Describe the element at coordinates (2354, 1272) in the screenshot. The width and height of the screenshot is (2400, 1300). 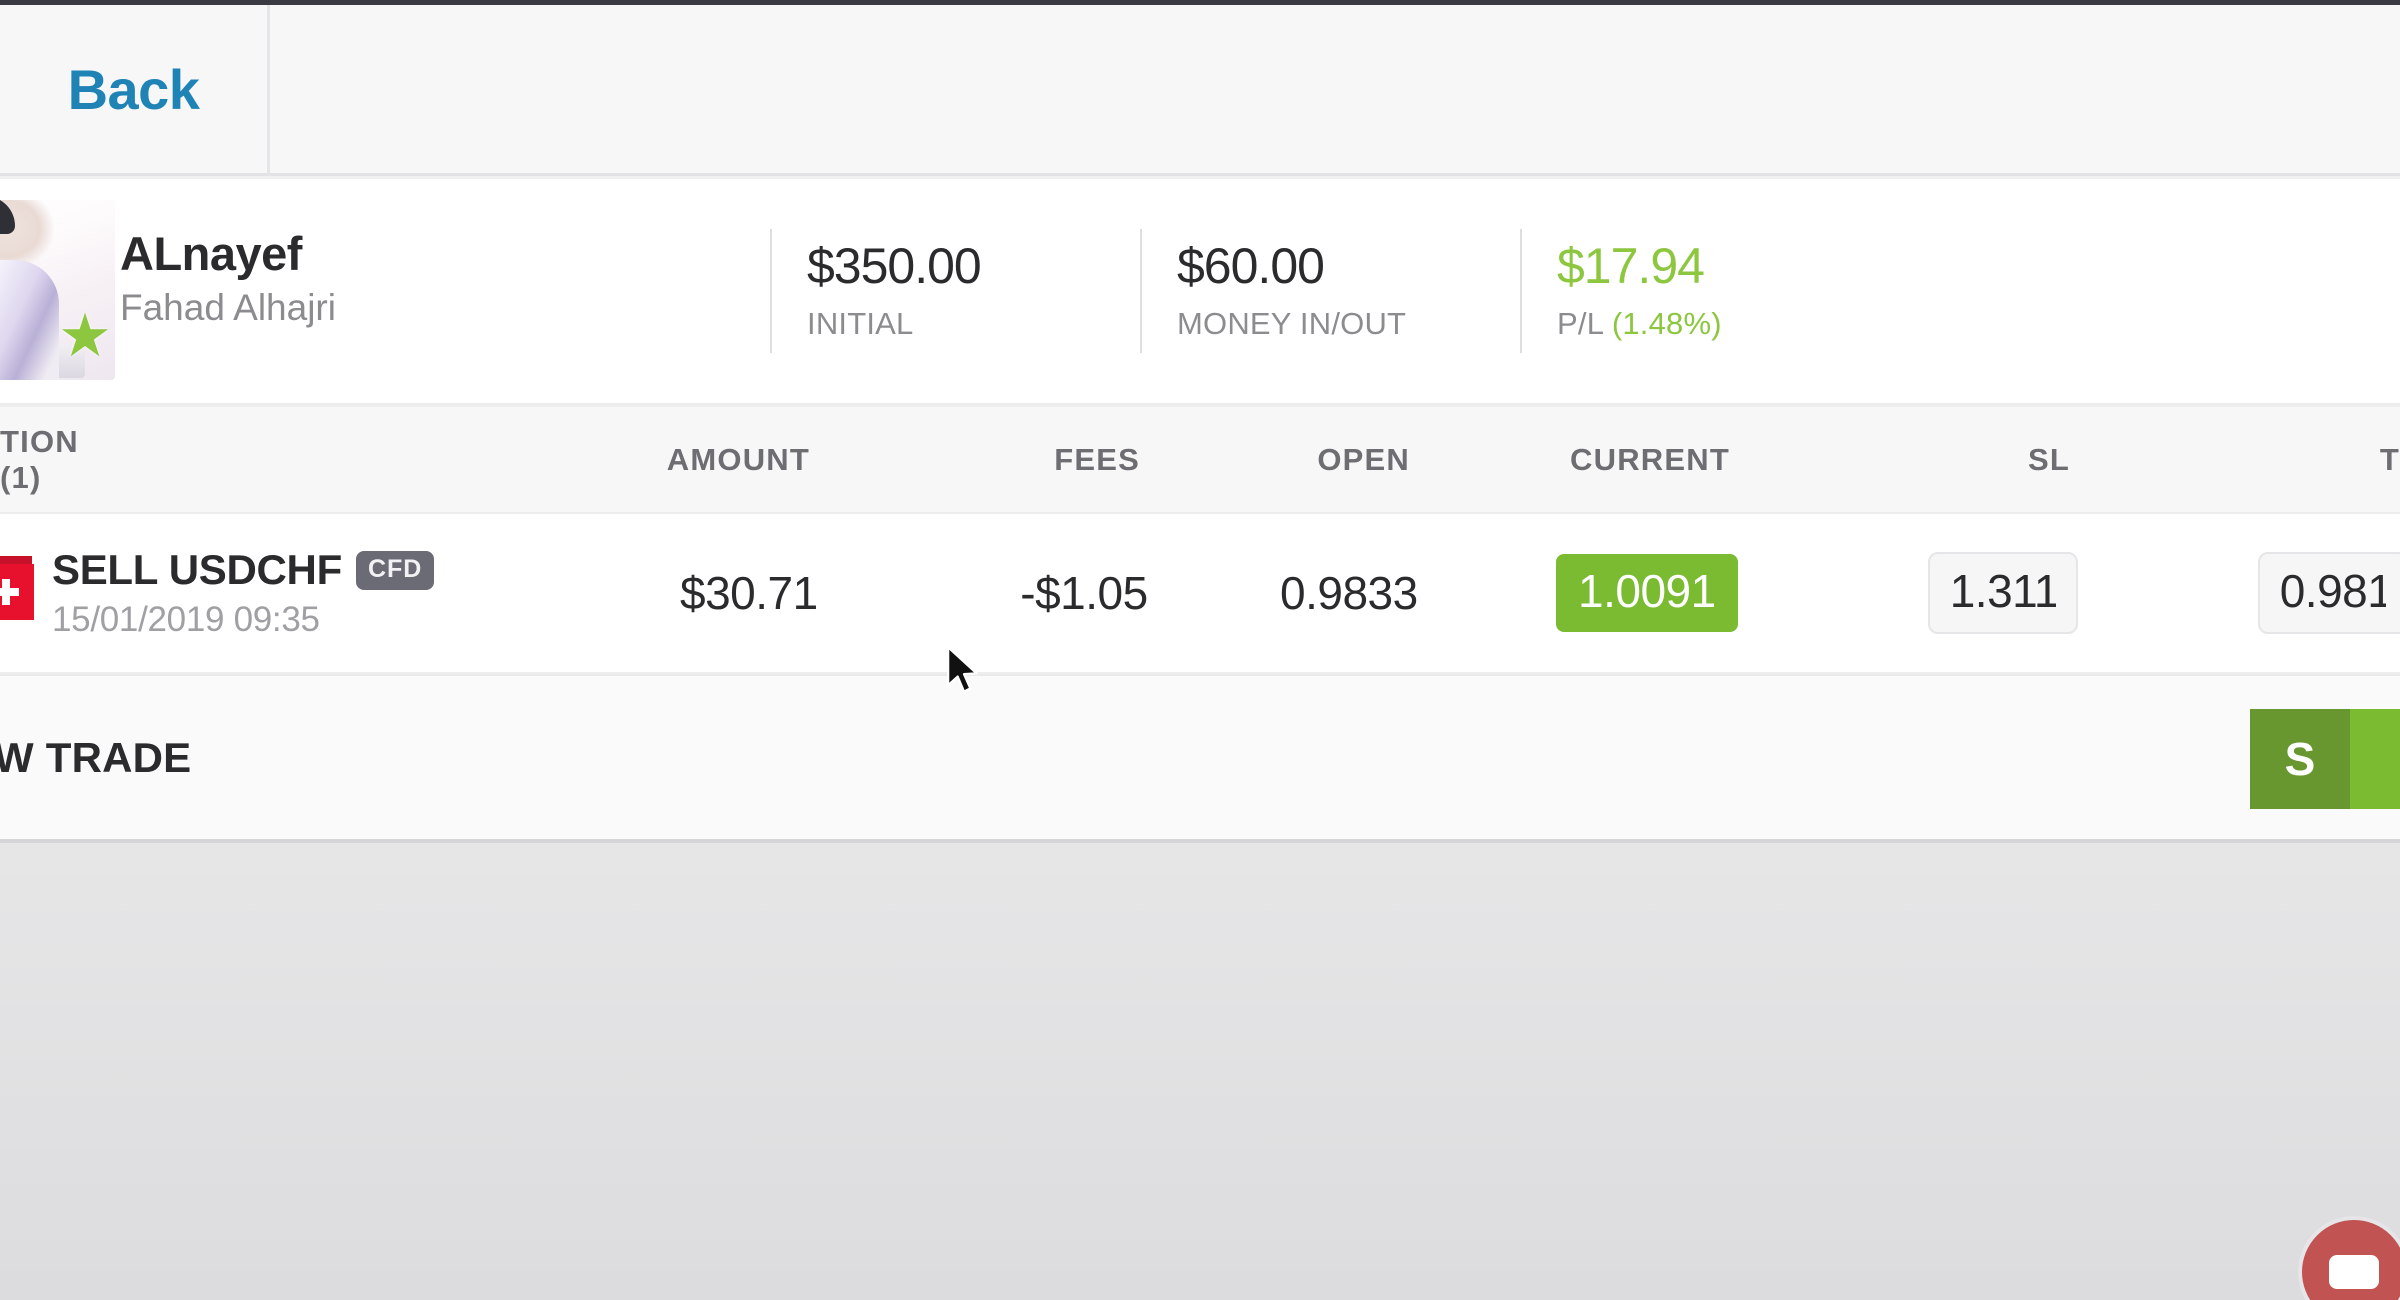
I see `youtube-glyph` at that location.